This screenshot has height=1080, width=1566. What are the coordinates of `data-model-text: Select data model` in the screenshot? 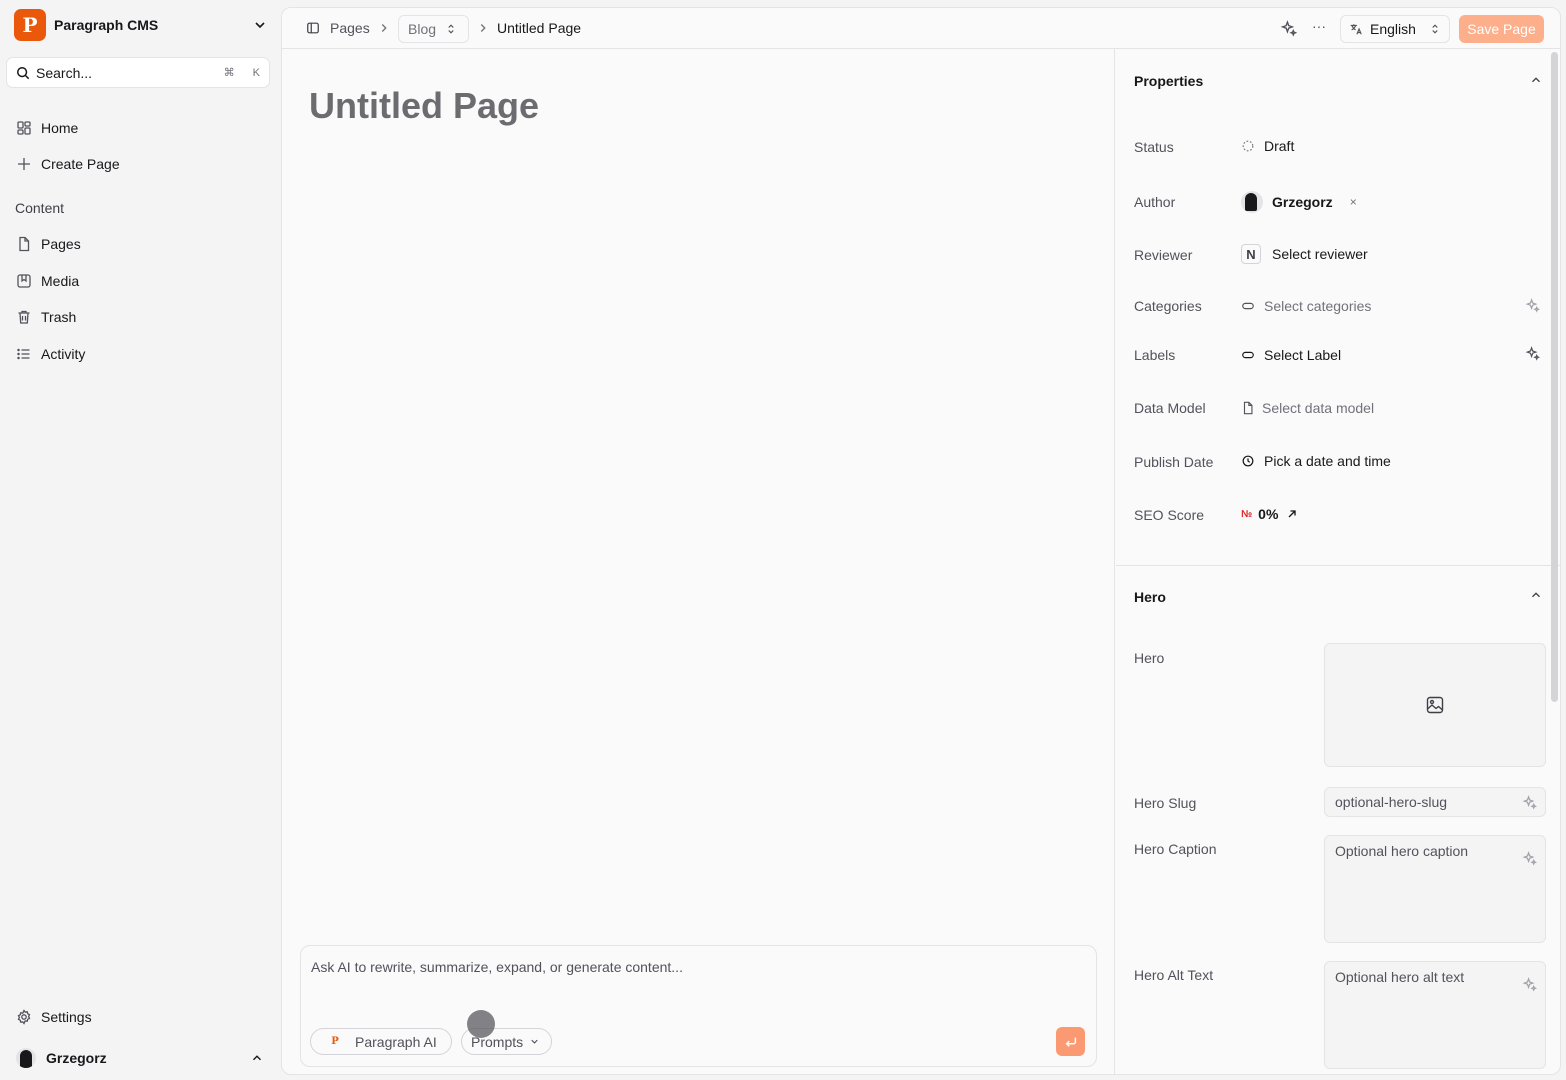 It's located at (1318, 408).